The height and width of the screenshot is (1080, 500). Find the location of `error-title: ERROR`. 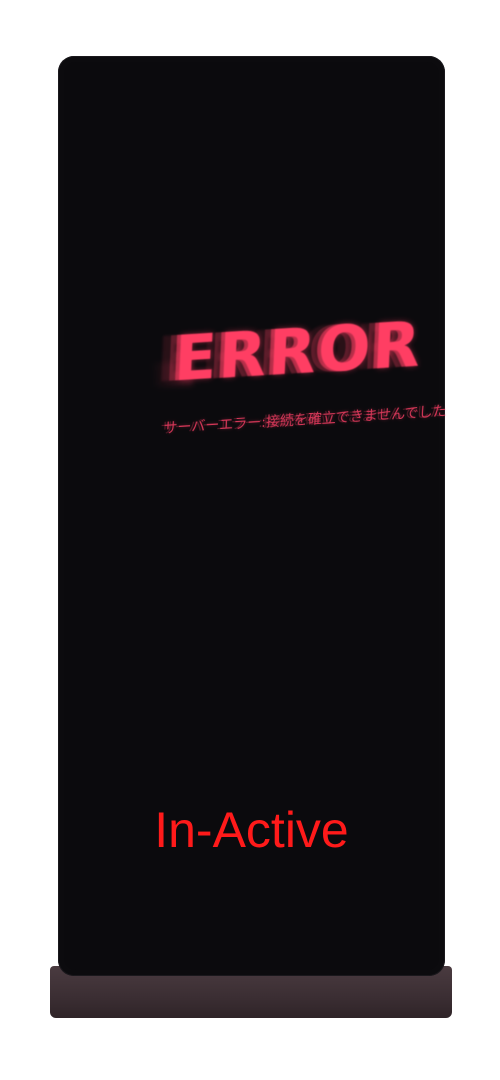

error-title: ERROR is located at coordinates (298, 351).